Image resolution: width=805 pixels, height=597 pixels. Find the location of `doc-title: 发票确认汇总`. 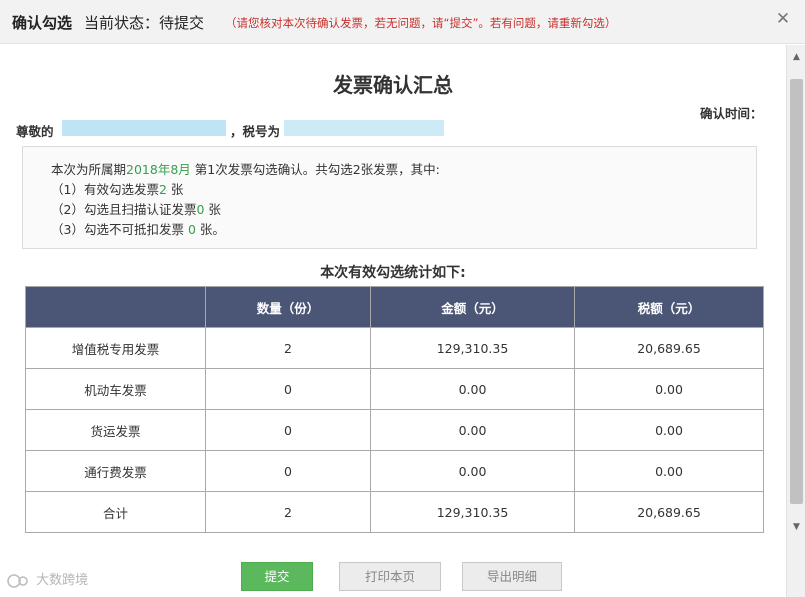

doc-title: 发票确认汇总 is located at coordinates (393, 85).